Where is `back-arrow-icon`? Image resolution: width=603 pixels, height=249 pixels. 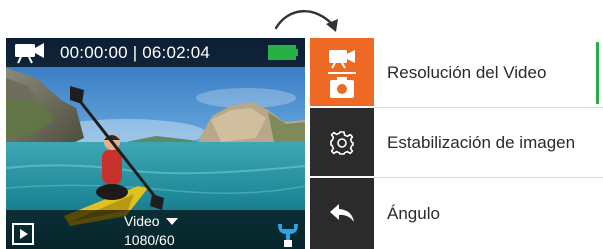 back-arrow-icon is located at coordinates (342, 213).